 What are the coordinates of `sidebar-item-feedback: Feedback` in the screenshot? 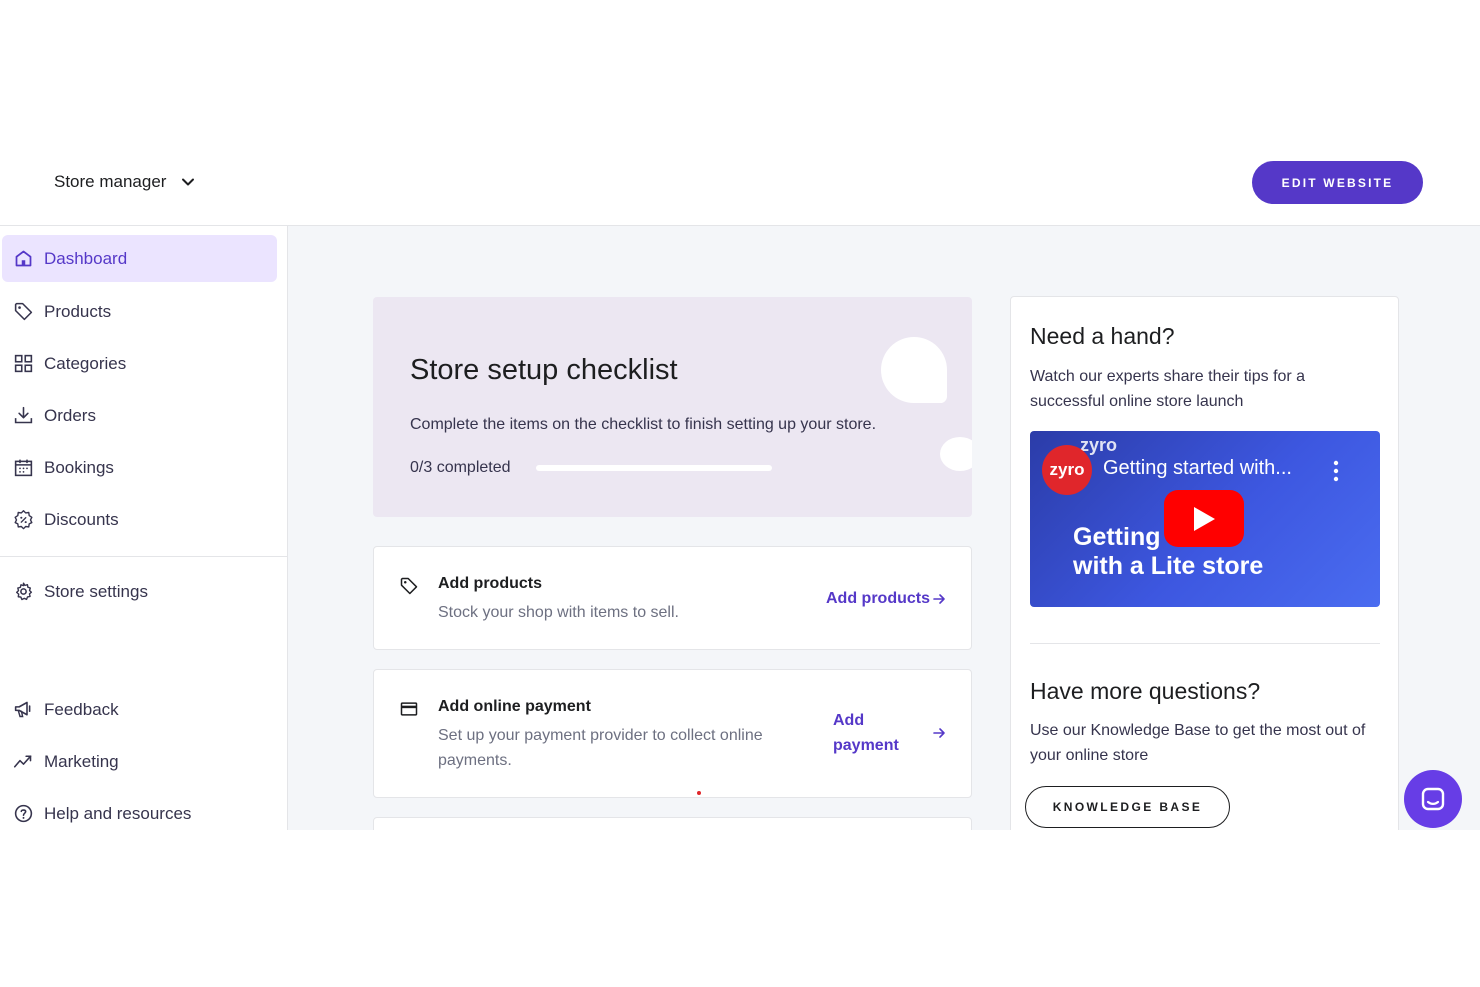 It's located at (139, 709).